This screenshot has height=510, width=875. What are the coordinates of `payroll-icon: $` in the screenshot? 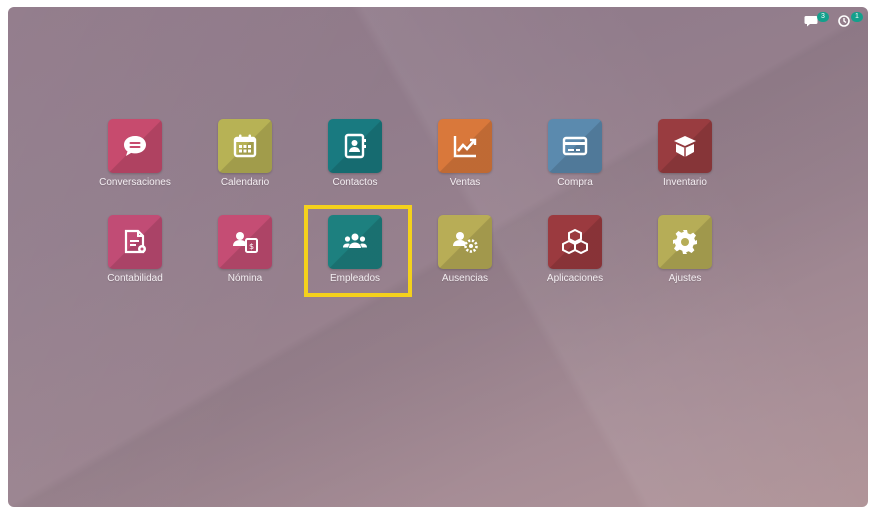 It's located at (245, 242).